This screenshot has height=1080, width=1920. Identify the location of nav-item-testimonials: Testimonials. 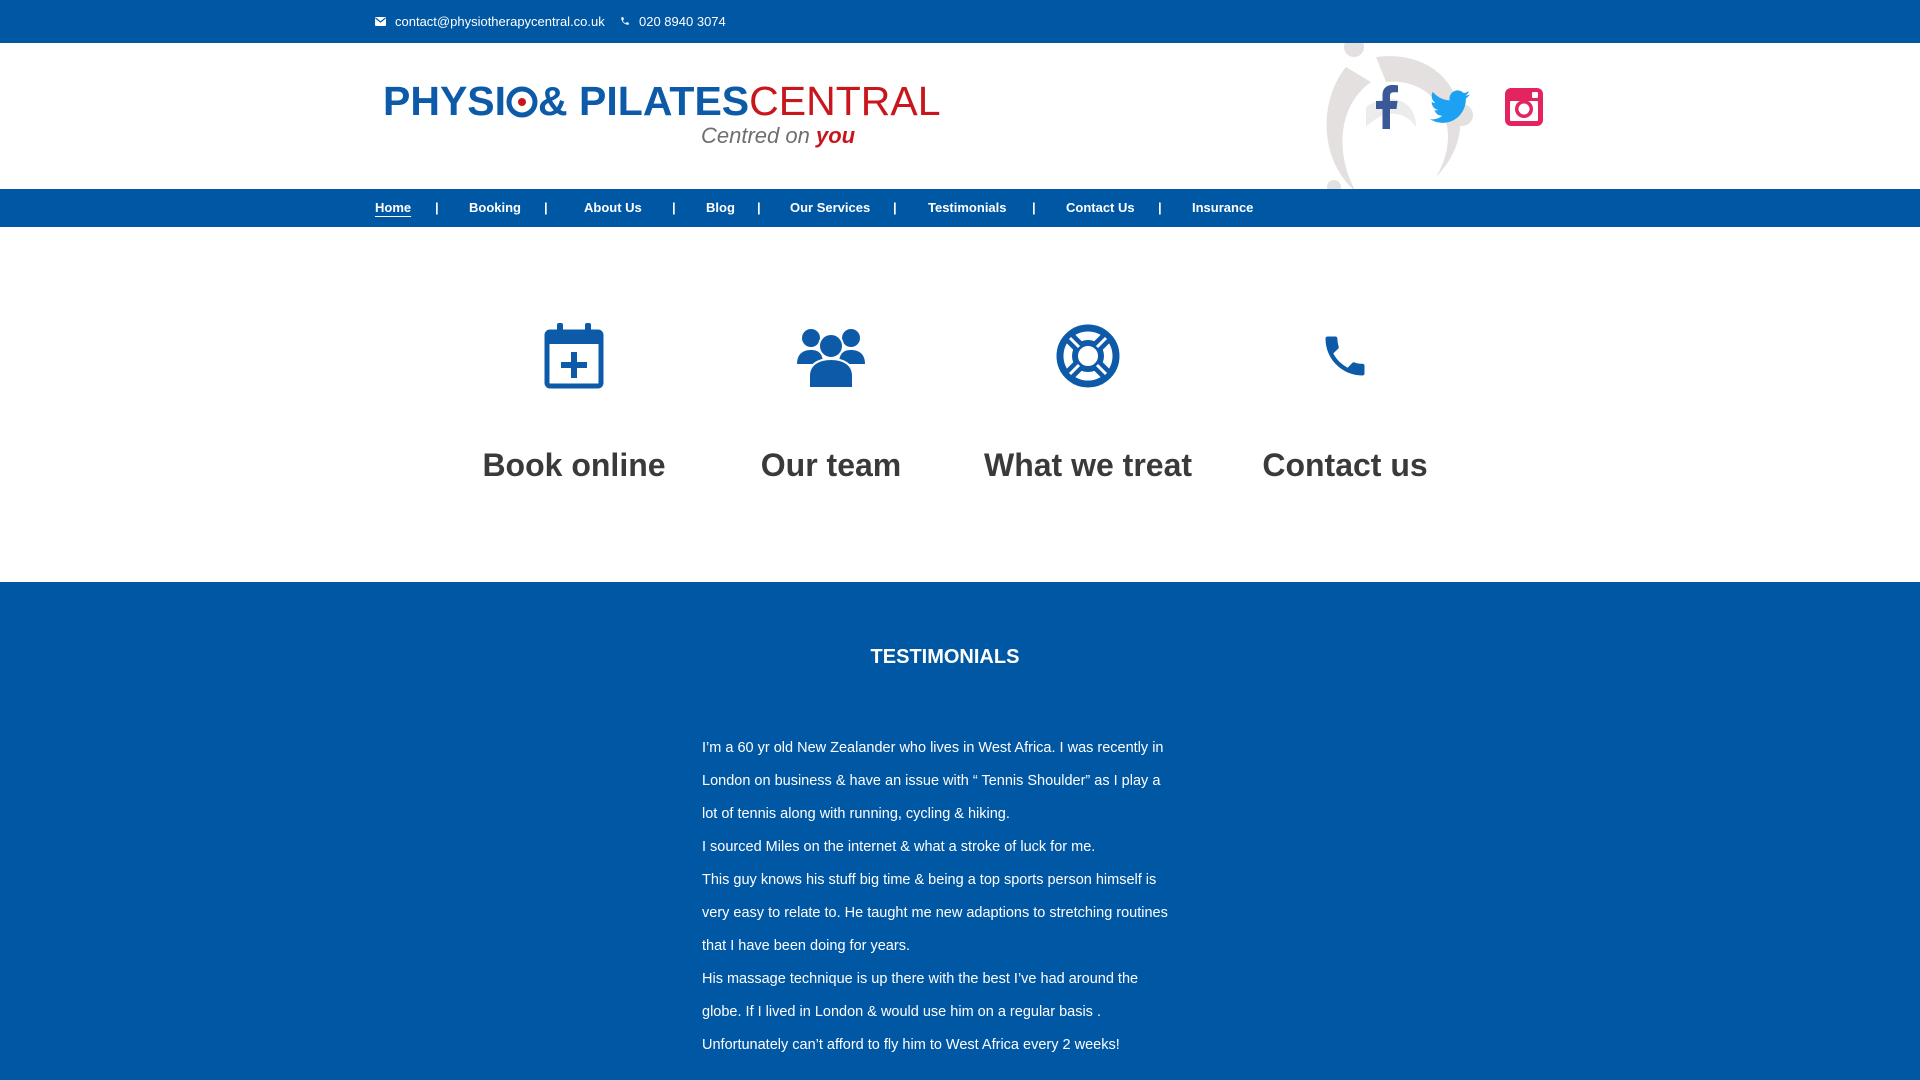
(967, 208).